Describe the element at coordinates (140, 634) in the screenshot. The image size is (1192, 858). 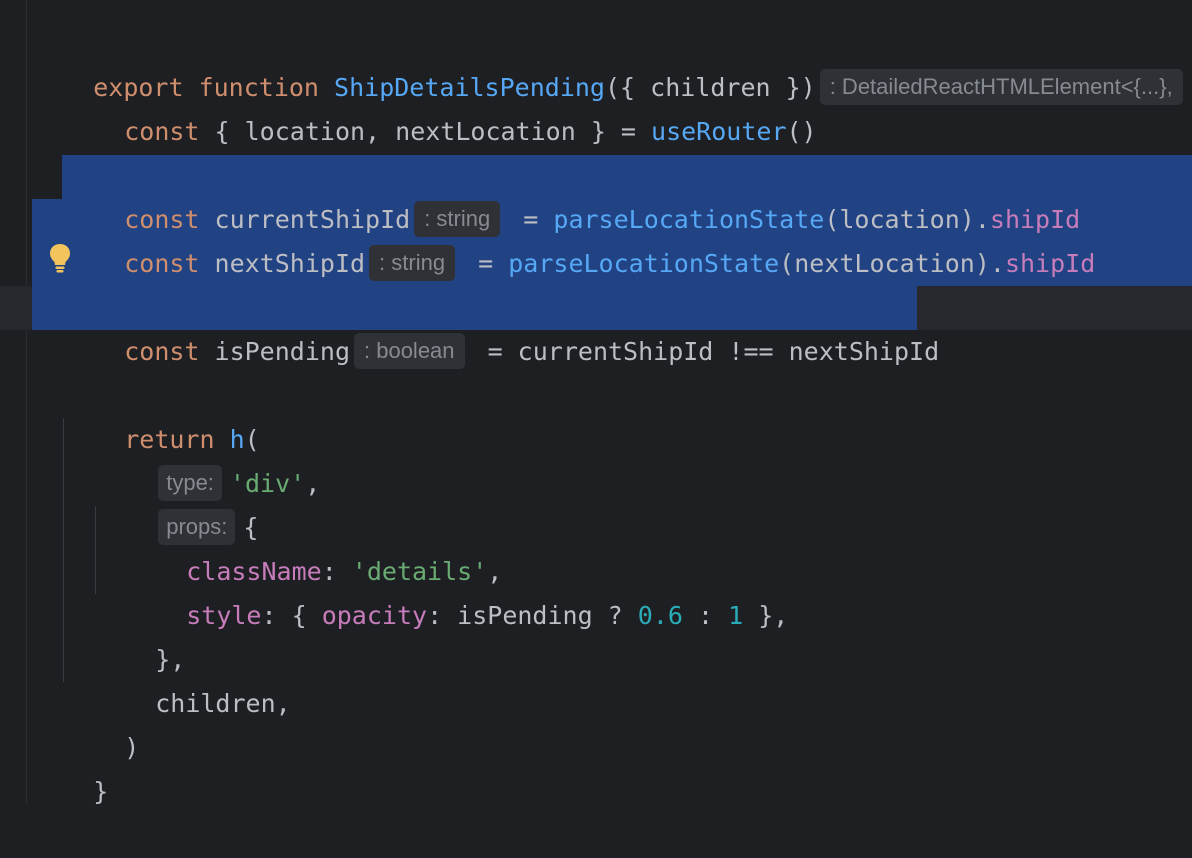
I see `code-line-14: },` at that location.